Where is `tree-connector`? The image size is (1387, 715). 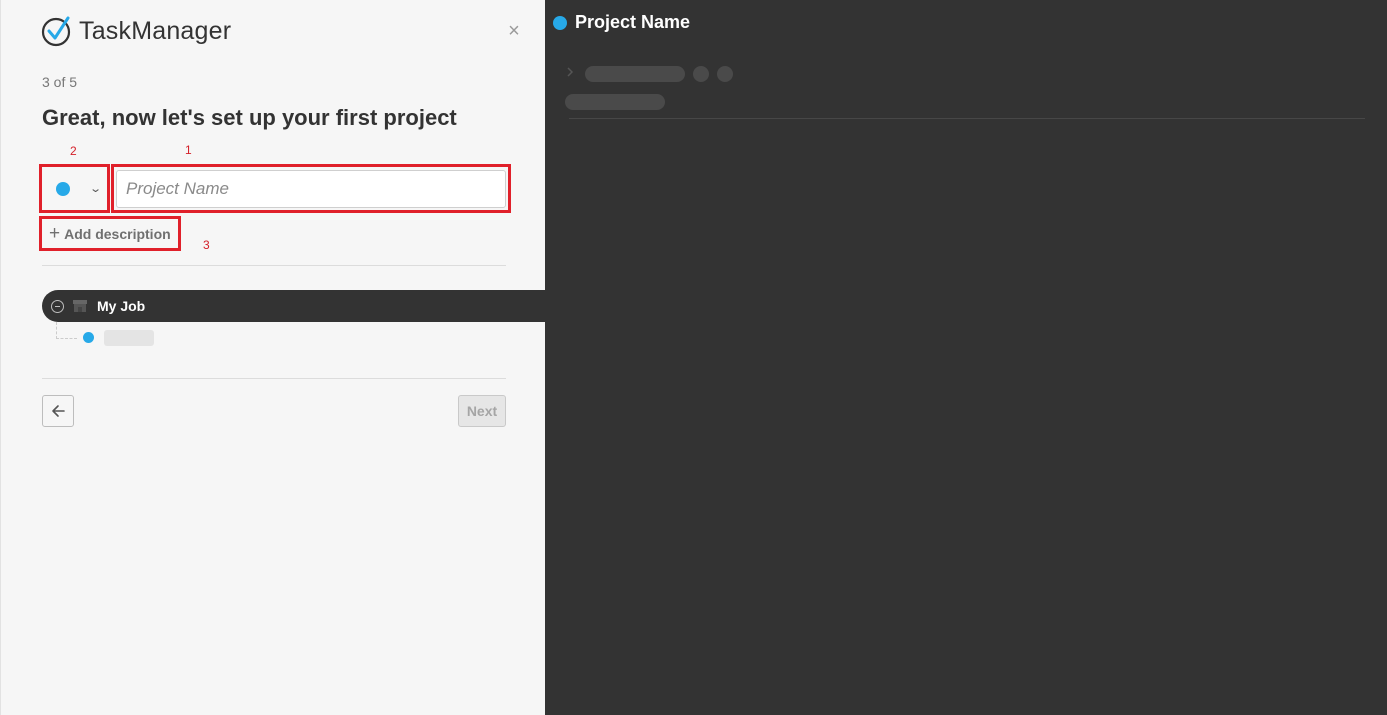 tree-connector is located at coordinates (66, 330).